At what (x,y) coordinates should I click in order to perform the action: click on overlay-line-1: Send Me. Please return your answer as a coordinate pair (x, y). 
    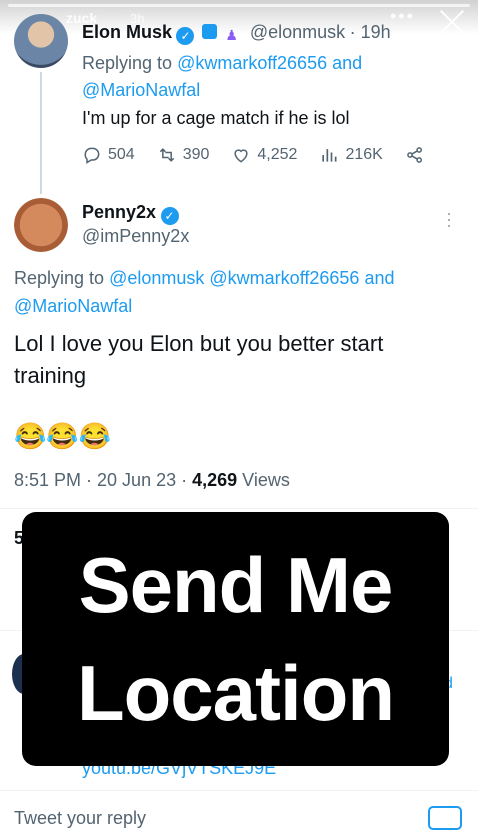
    Looking at the image, I should click on (236, 585).